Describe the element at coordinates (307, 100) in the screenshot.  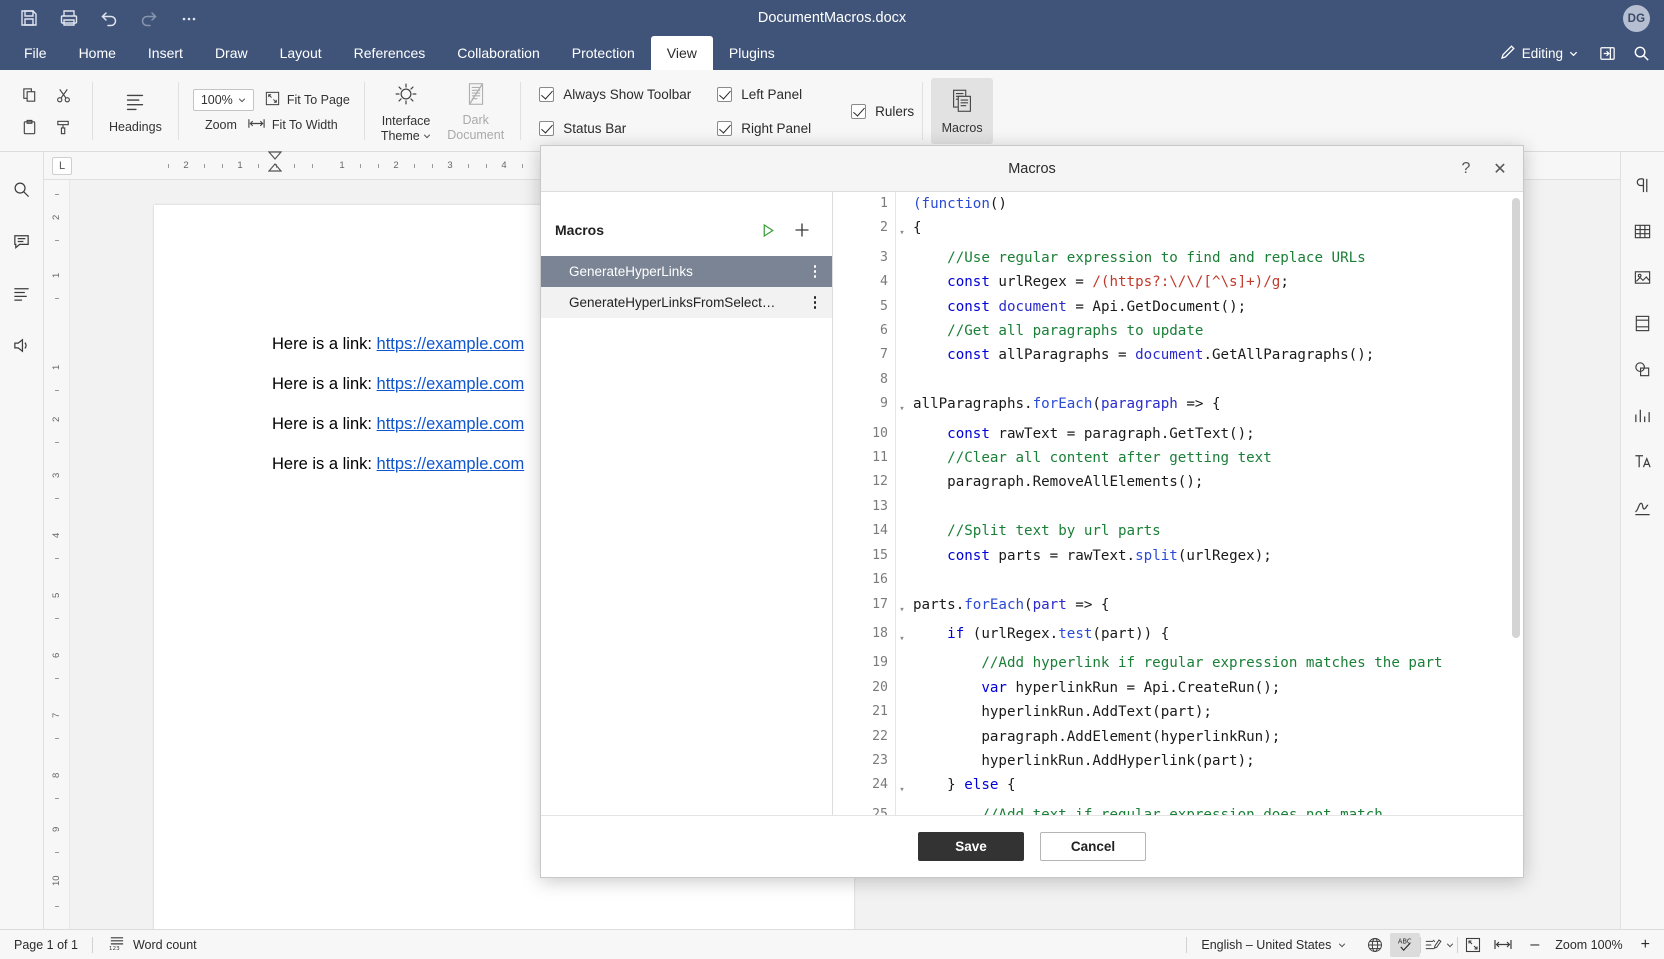
I see `fit-to-page-button: Fit To Page` at that location.